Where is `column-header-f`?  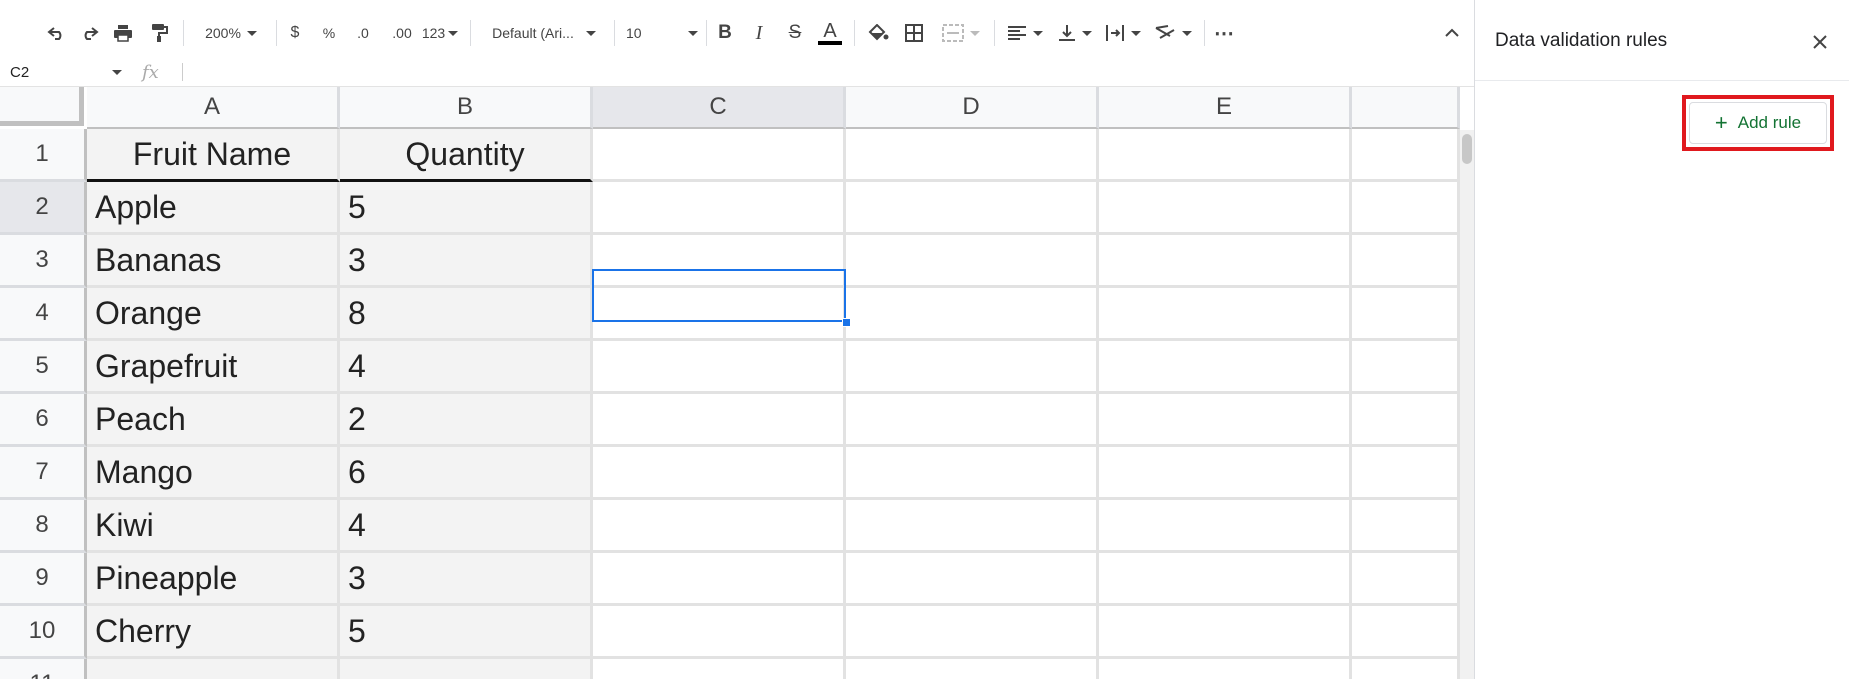 column-header-f is located at coordinates (1406, 108).